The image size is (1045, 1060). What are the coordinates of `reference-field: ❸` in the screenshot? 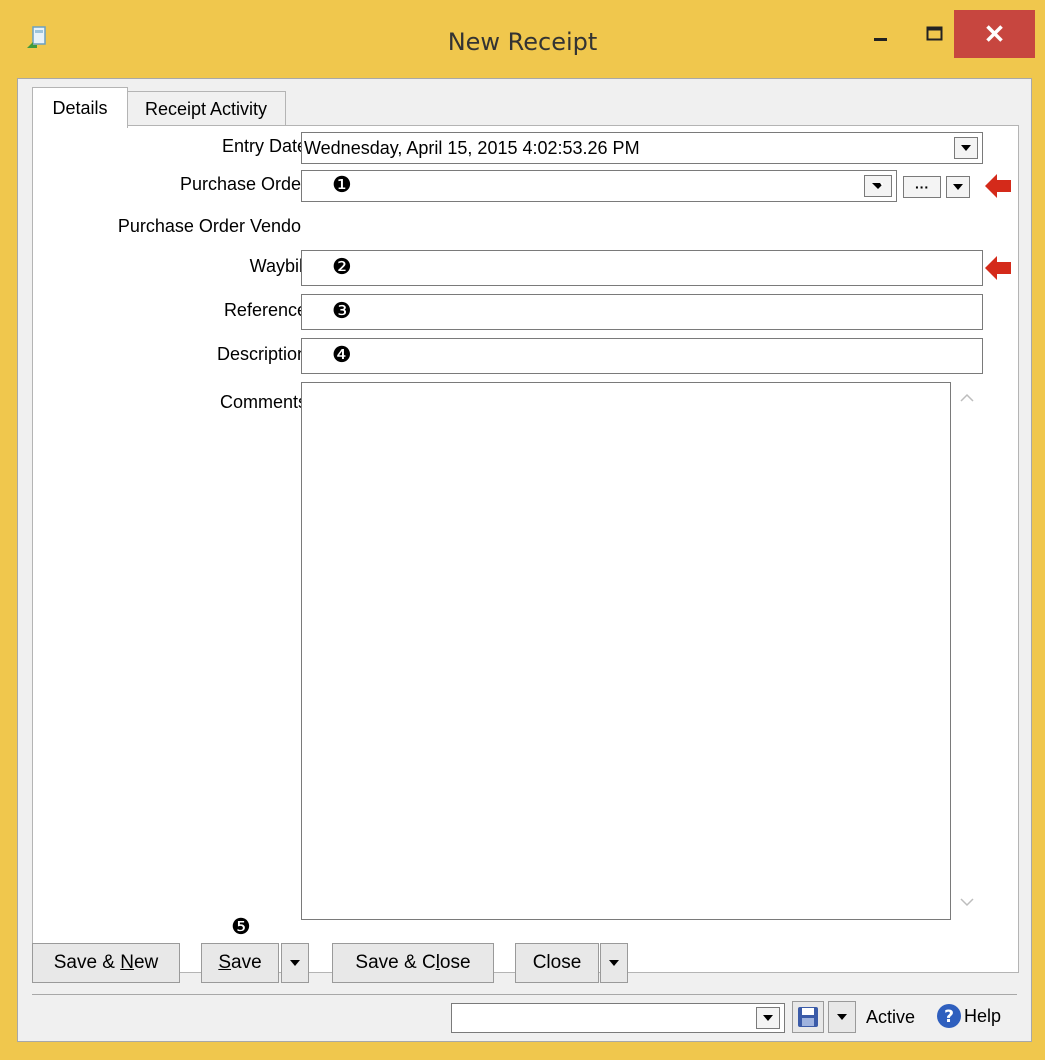 It's located at (642, 312).